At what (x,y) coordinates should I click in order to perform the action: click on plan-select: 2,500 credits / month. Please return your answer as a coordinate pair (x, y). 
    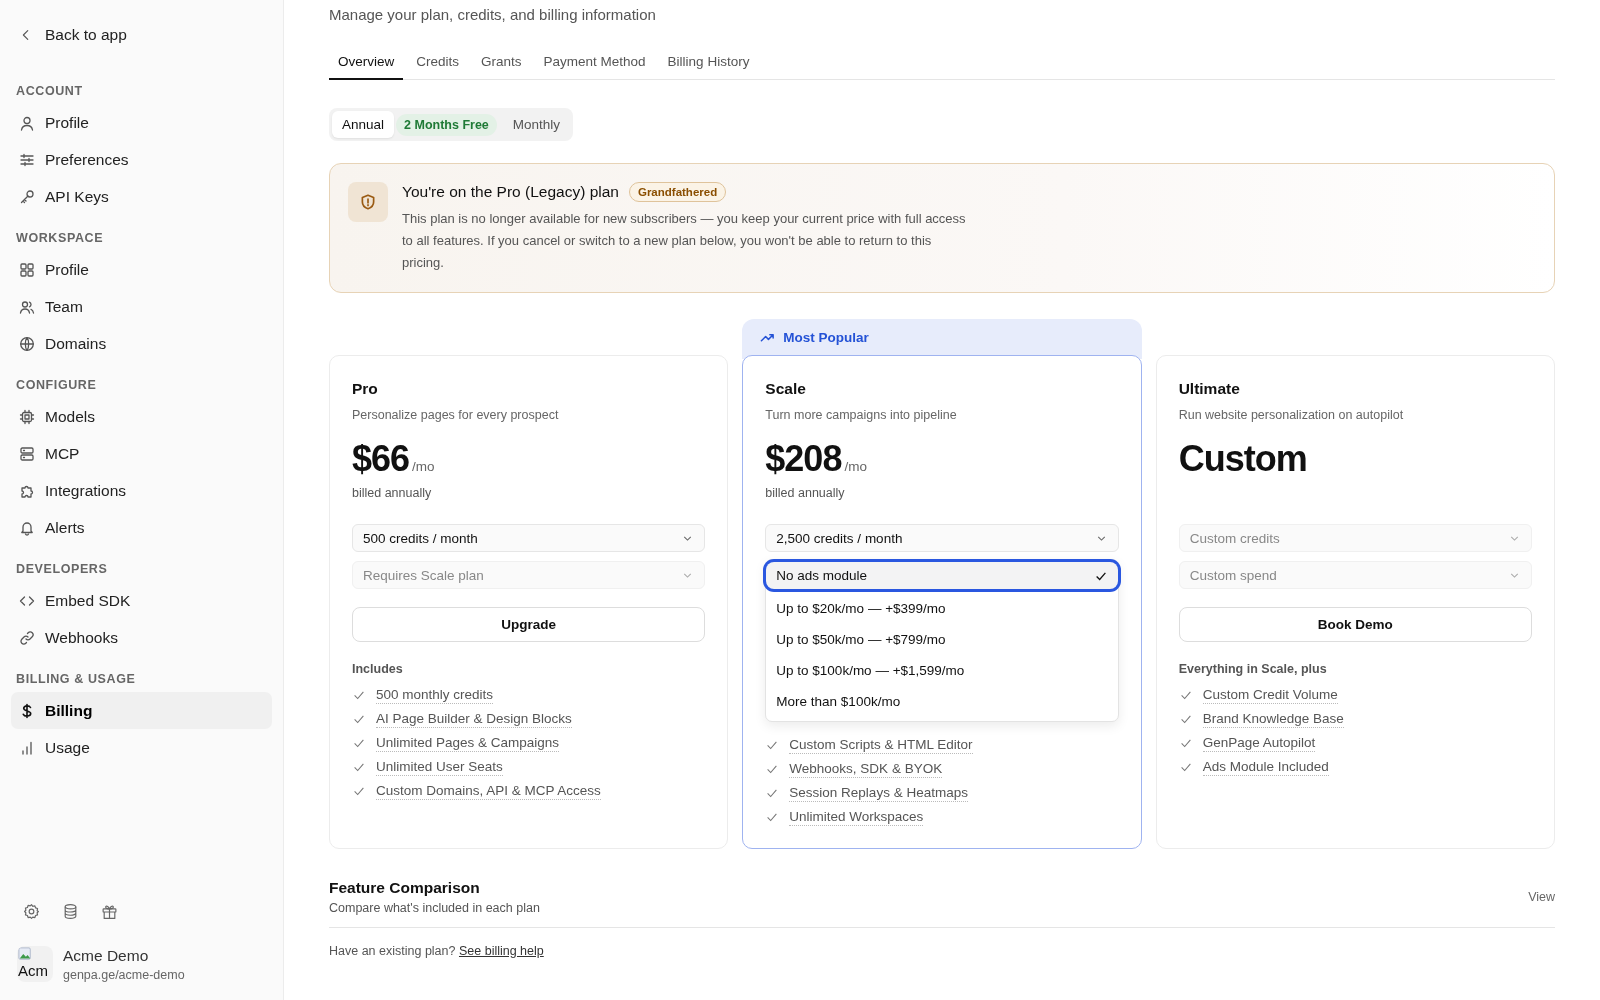
    Looking at the image, I should click on (942, 538).